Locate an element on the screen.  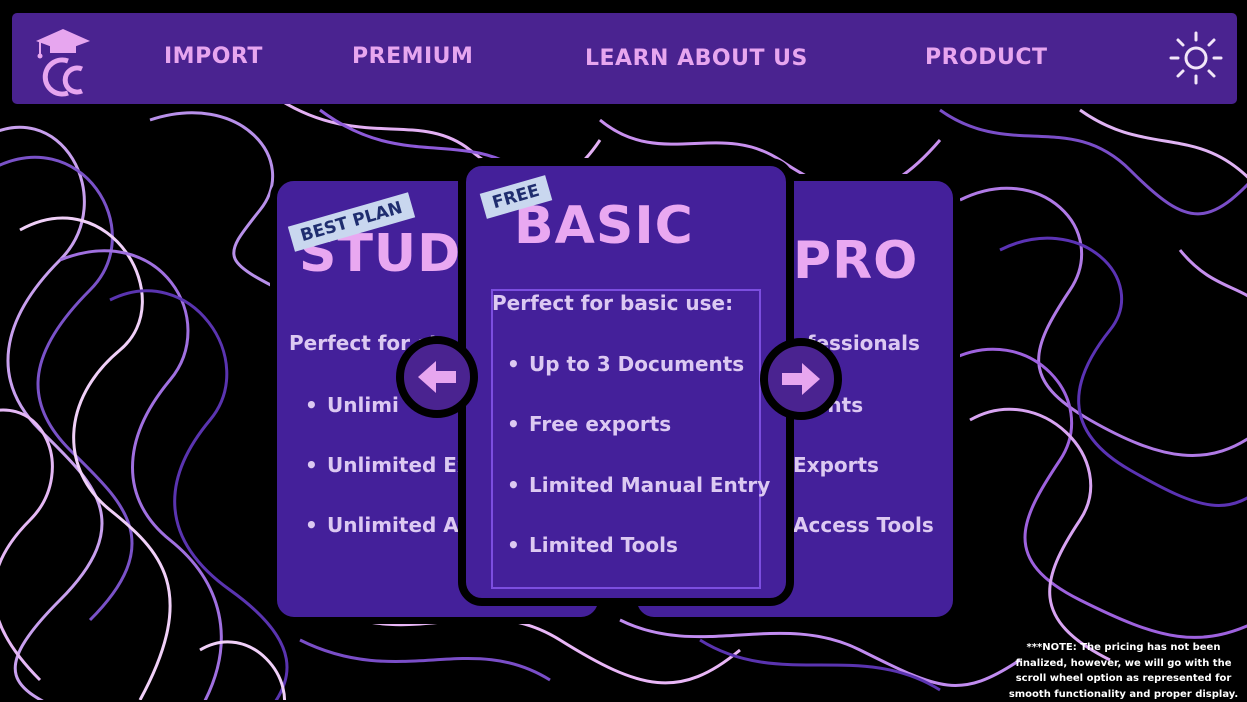
arrow-right-icon is located at coordinates (801, 379).